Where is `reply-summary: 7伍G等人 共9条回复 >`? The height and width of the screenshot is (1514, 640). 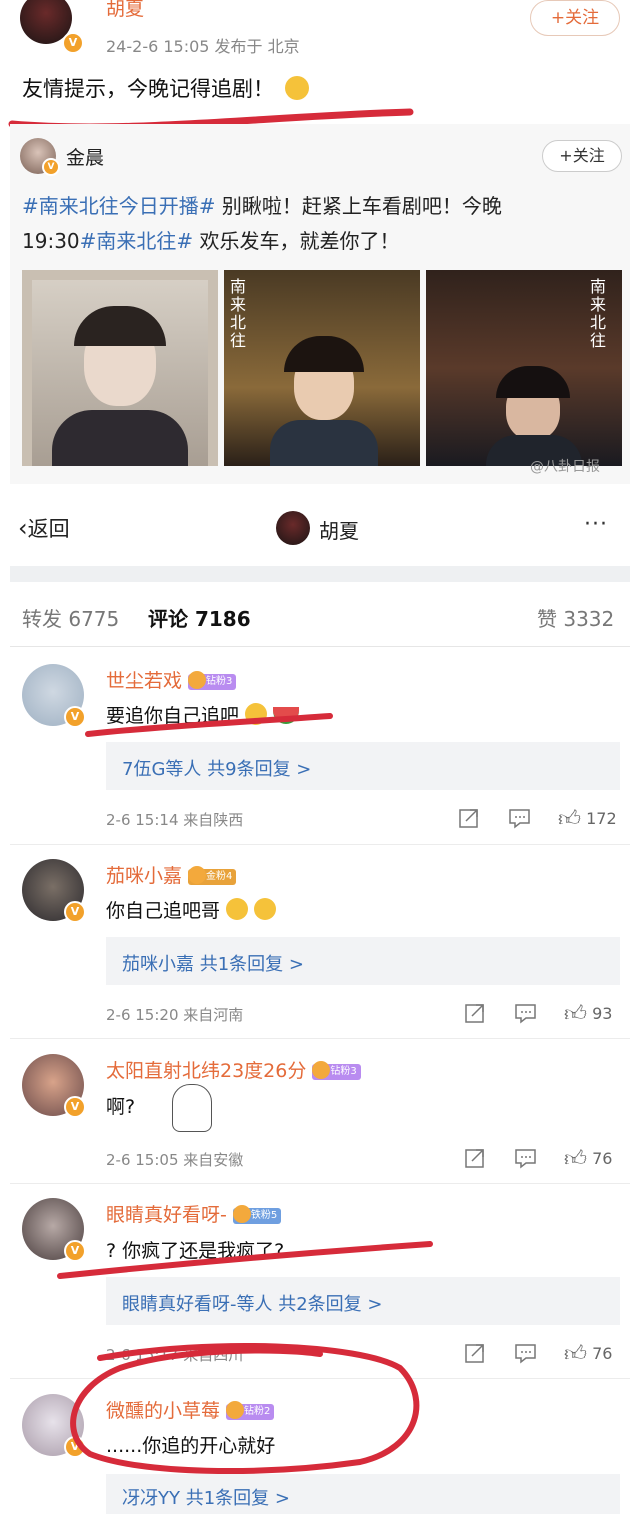 reply-summary: 7伍G等人 共9条回复 > is located at coordinates (363, 766).